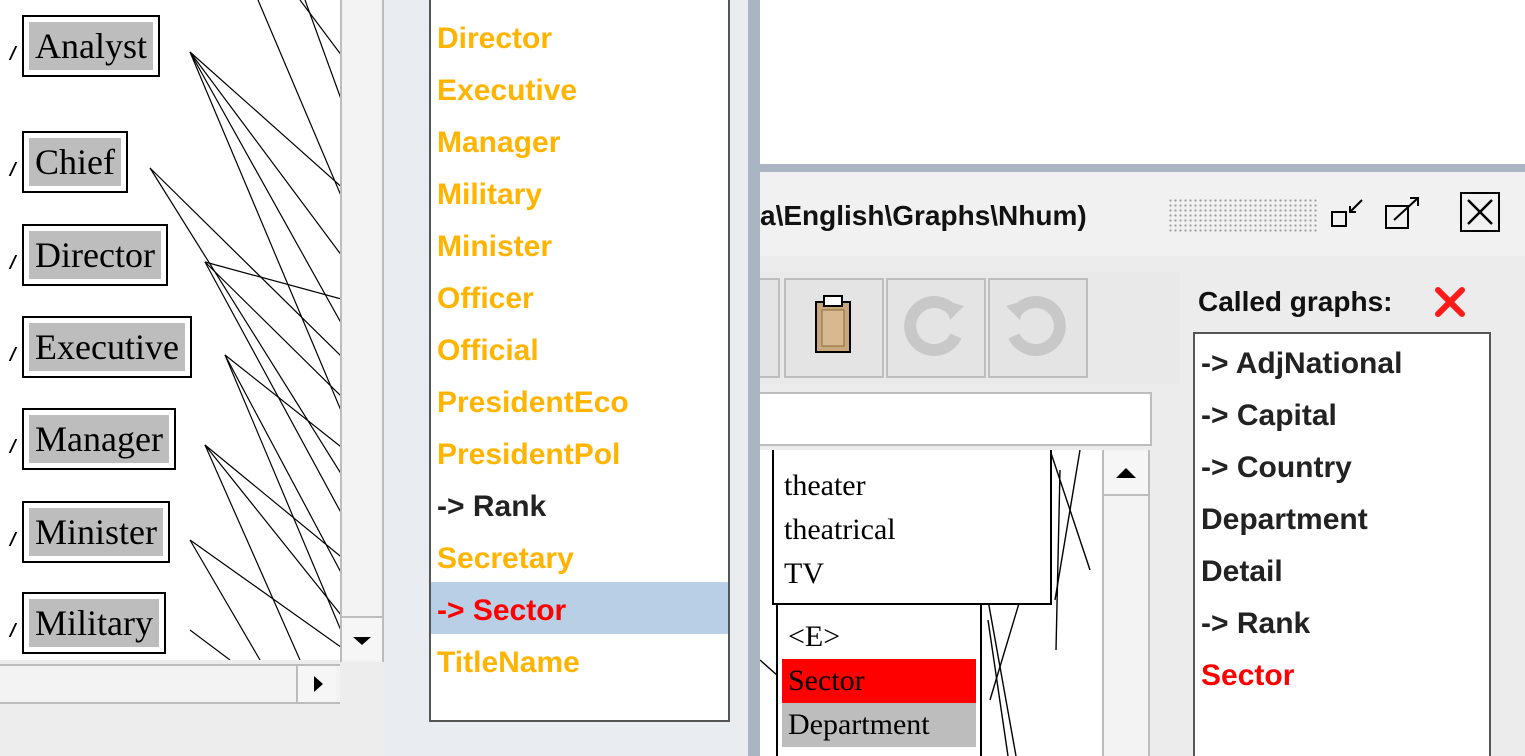 The width and height of the screenshot is (1525, 756). What do you see at coordinates (814, 636) in the screenshot?
I see `graph-box-line: <E>` at bounding box center [814, 636].